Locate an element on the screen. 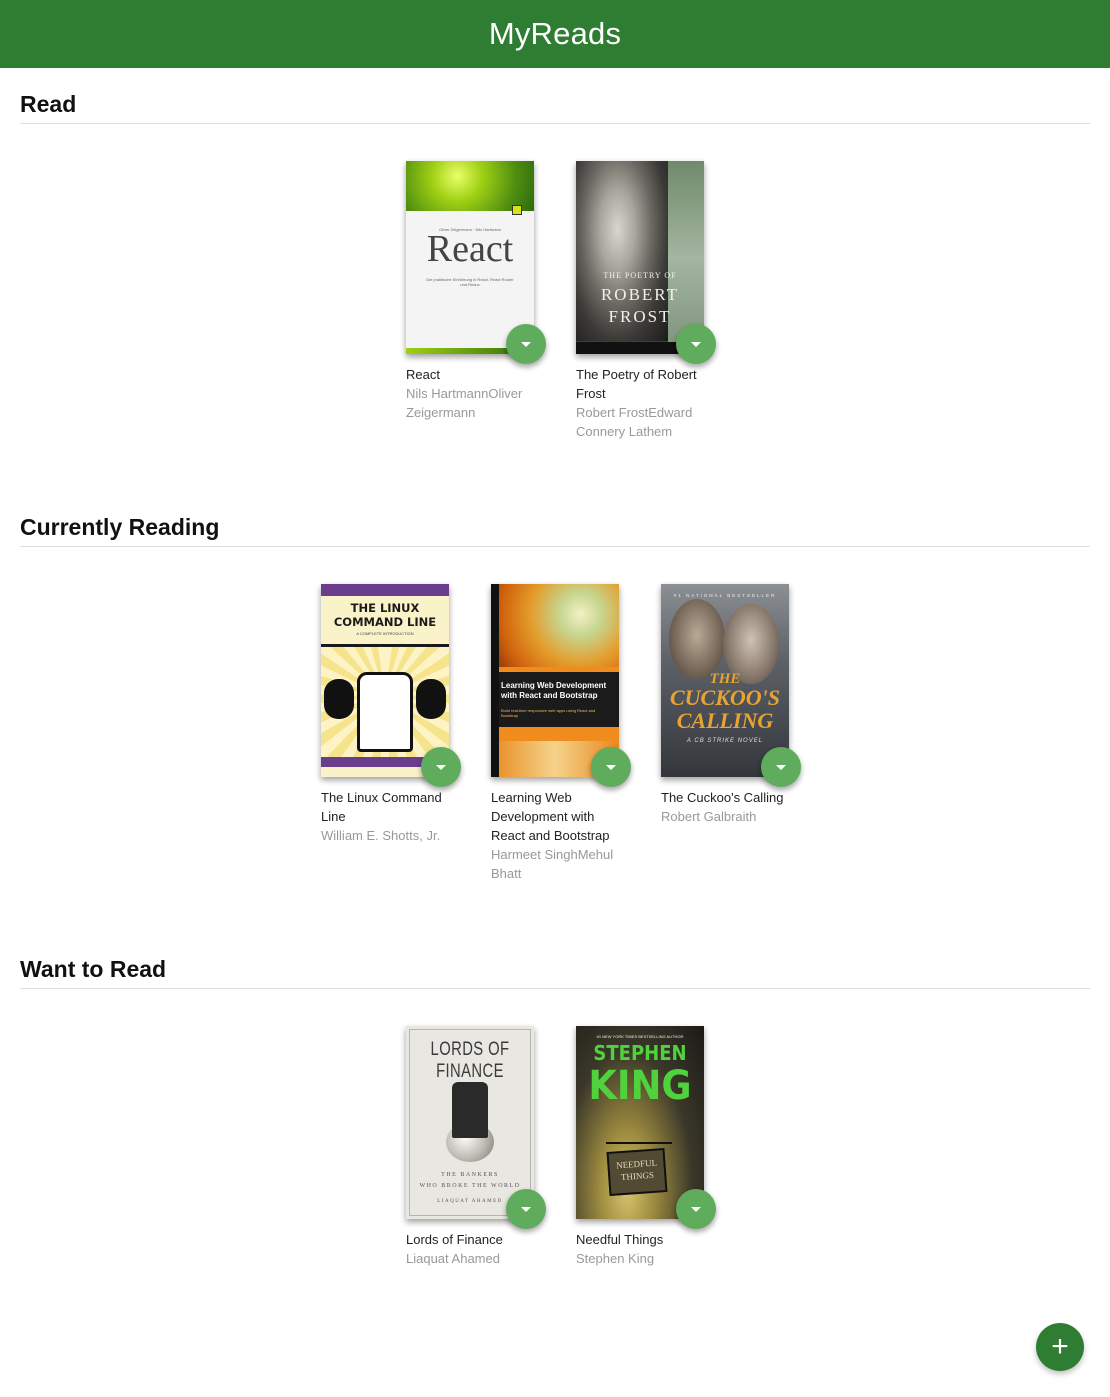 Image resolution: width=1110 pixels, height=1397 pixels. cover-text: NEEDFUL THINGS is located at coordinates (637, 1170).